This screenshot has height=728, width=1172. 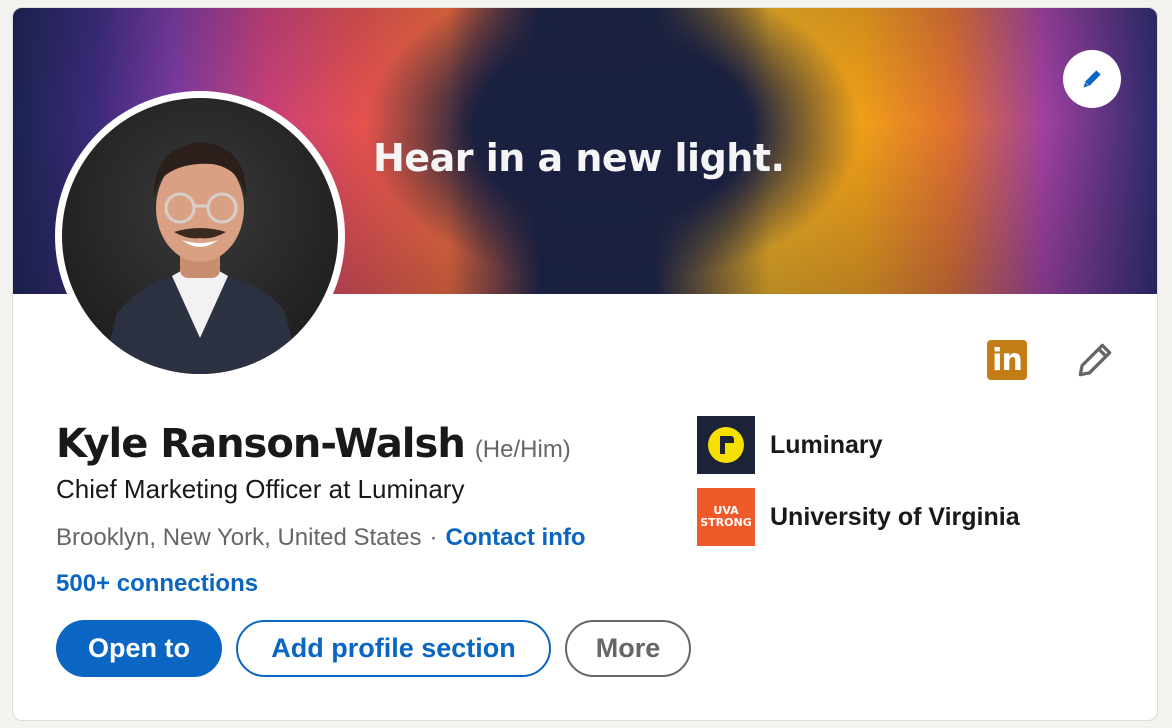 I want to click on add-profile-section-button: Add profile section, so click(x=393, y=648).